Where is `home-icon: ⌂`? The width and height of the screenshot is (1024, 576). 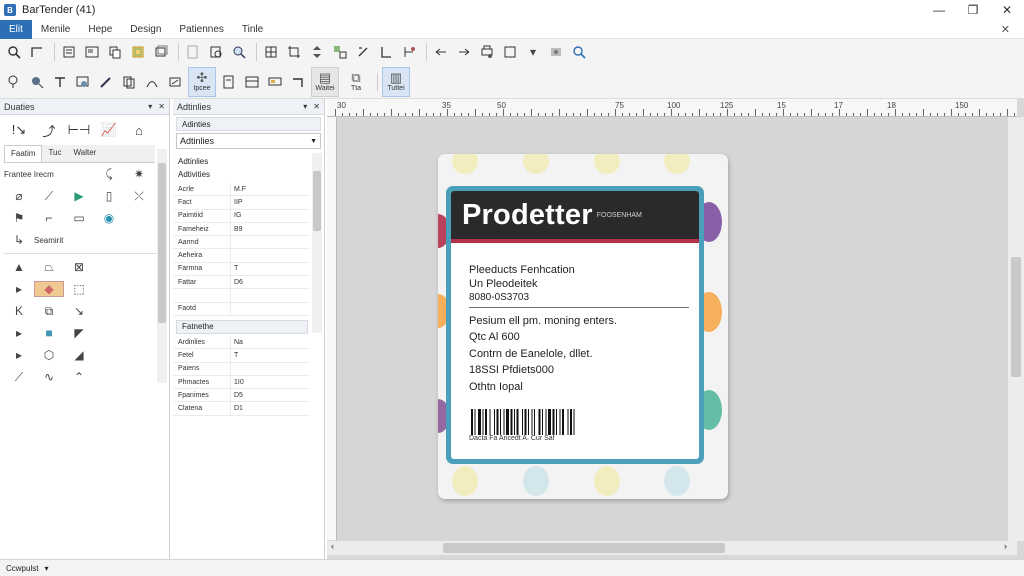
home-icon: ⌂ is located at coordinates (139, 130).